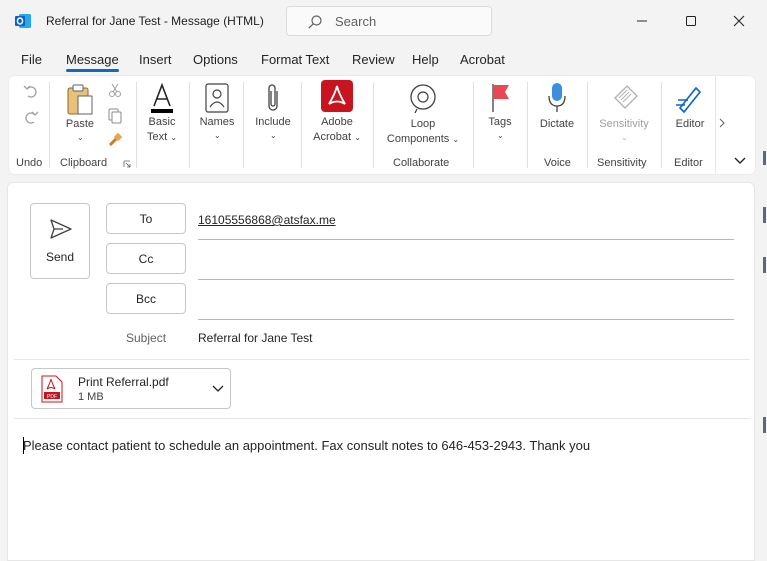  Describe the element at coordinates (389, 21) in the screenshot. I see `search-box: Search` at that location.